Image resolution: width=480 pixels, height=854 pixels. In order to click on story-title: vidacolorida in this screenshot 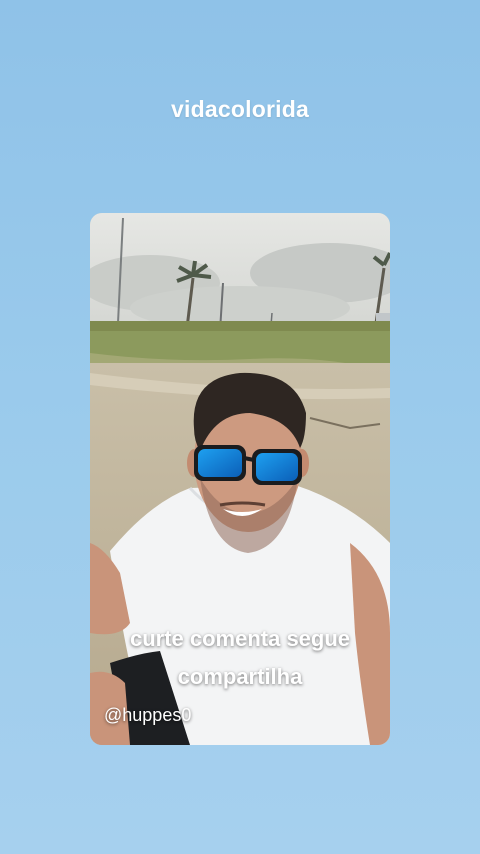, I will do `click(240, 109)`.